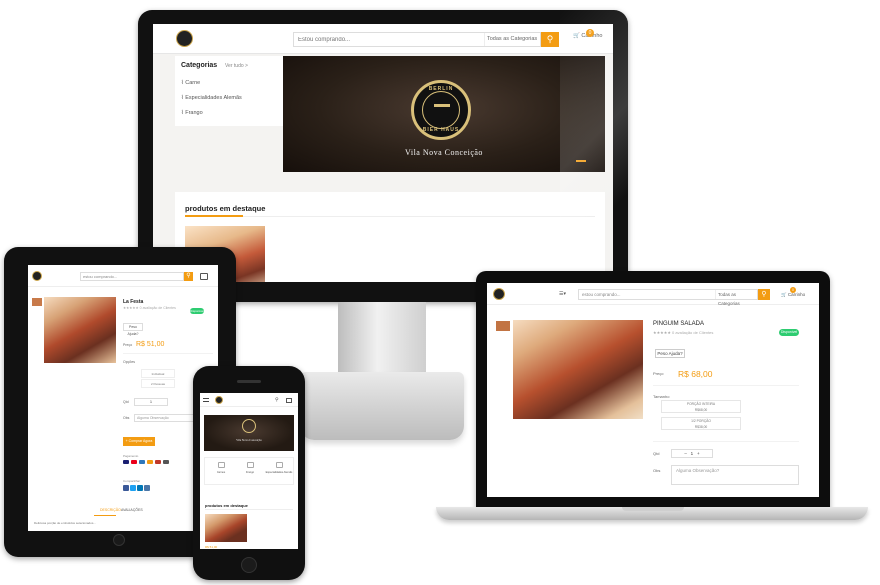 The height and width of the screenshot is (585, 880). What do you see at coordinates (158, 383) in the screenshot?
I see `option-two-people: 2 Pessoas` at bounding box center [158, 383].